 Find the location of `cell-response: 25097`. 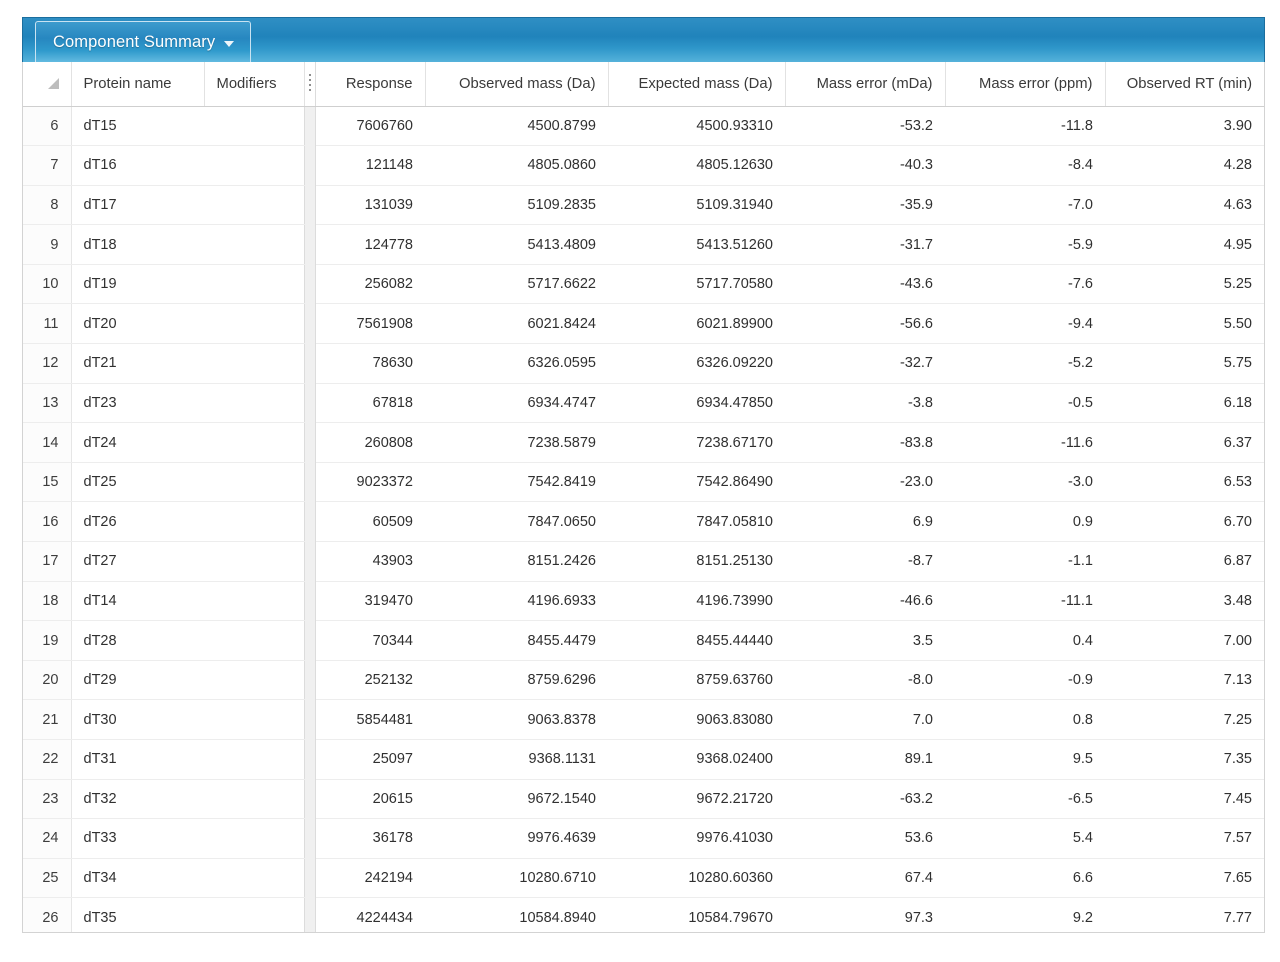

cell-response: 25097 is located at coordinates (370, 759).